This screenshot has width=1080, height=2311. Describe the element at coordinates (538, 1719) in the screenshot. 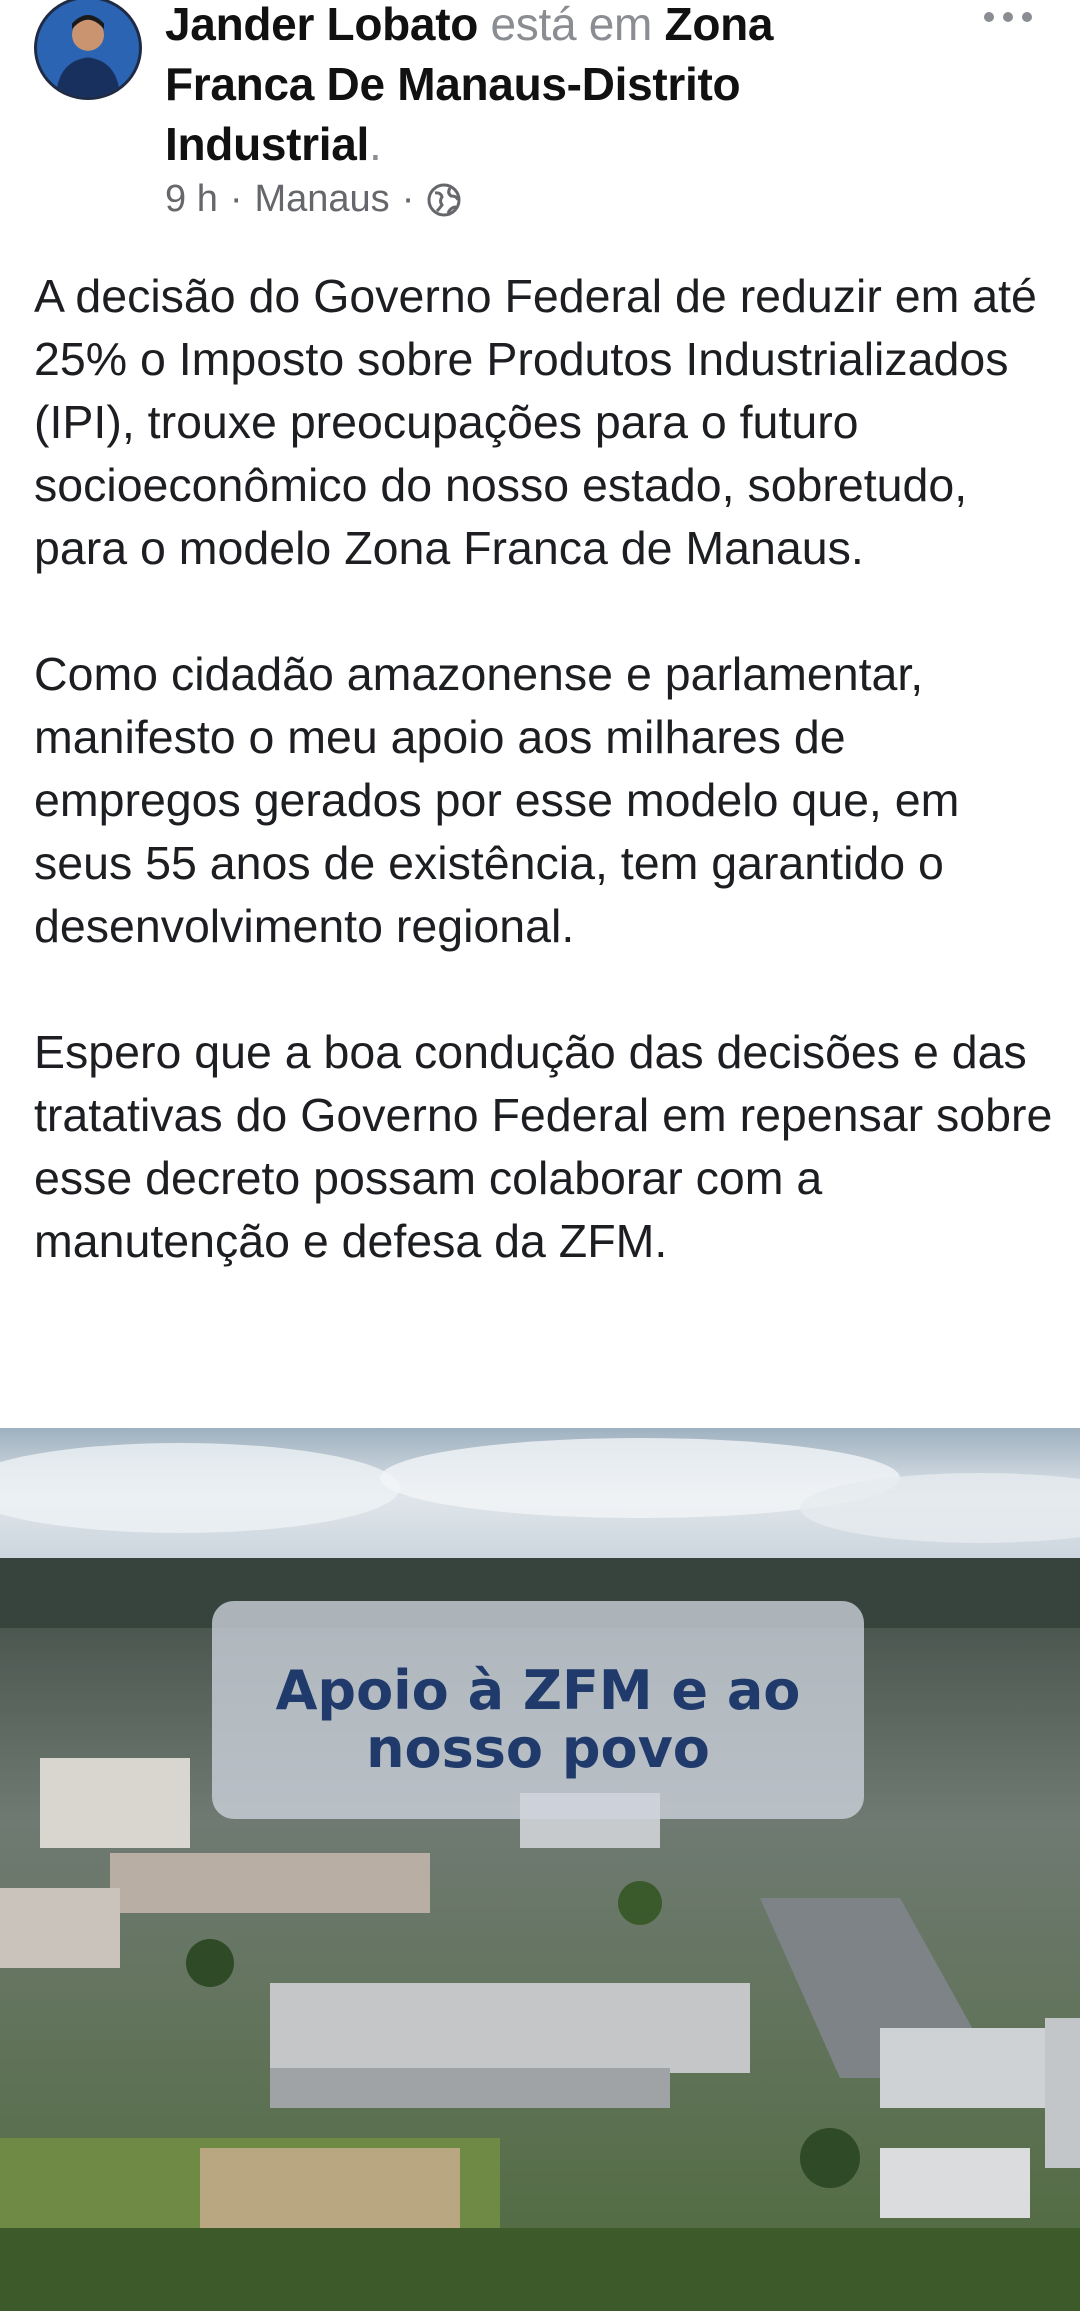

I see `image-overlay-text: Apoio à ZFM e ao nosso povo` at that location.